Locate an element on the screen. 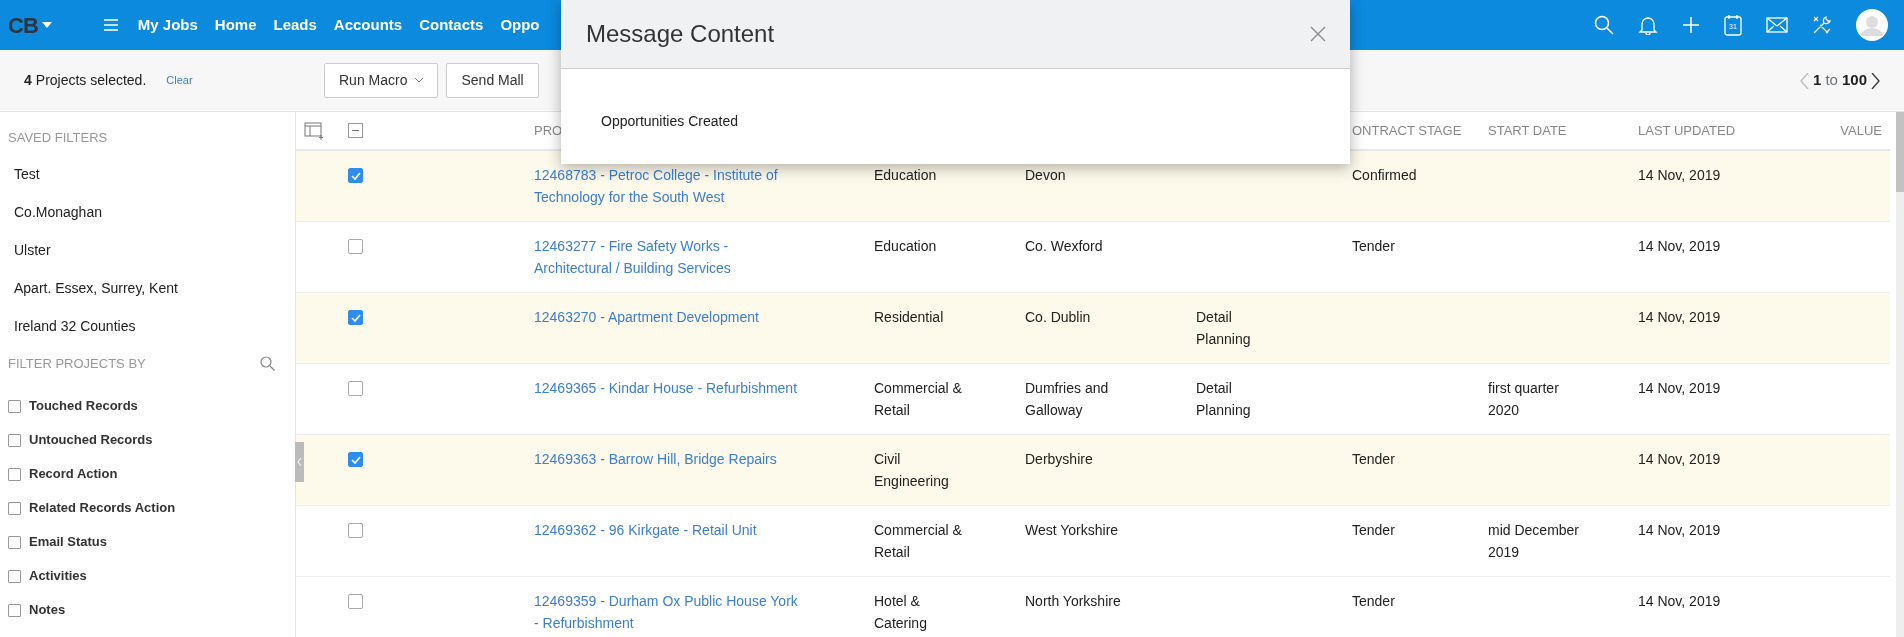 The image size is (1904, 637). project-link: 12463277 - Fire Safety Works - Architectural / Building Services is located at coordinates (669, 256).